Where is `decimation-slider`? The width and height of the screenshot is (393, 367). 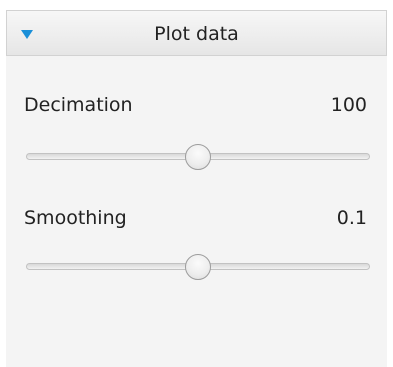 decimation-slider is located at coordinates (198, 157).